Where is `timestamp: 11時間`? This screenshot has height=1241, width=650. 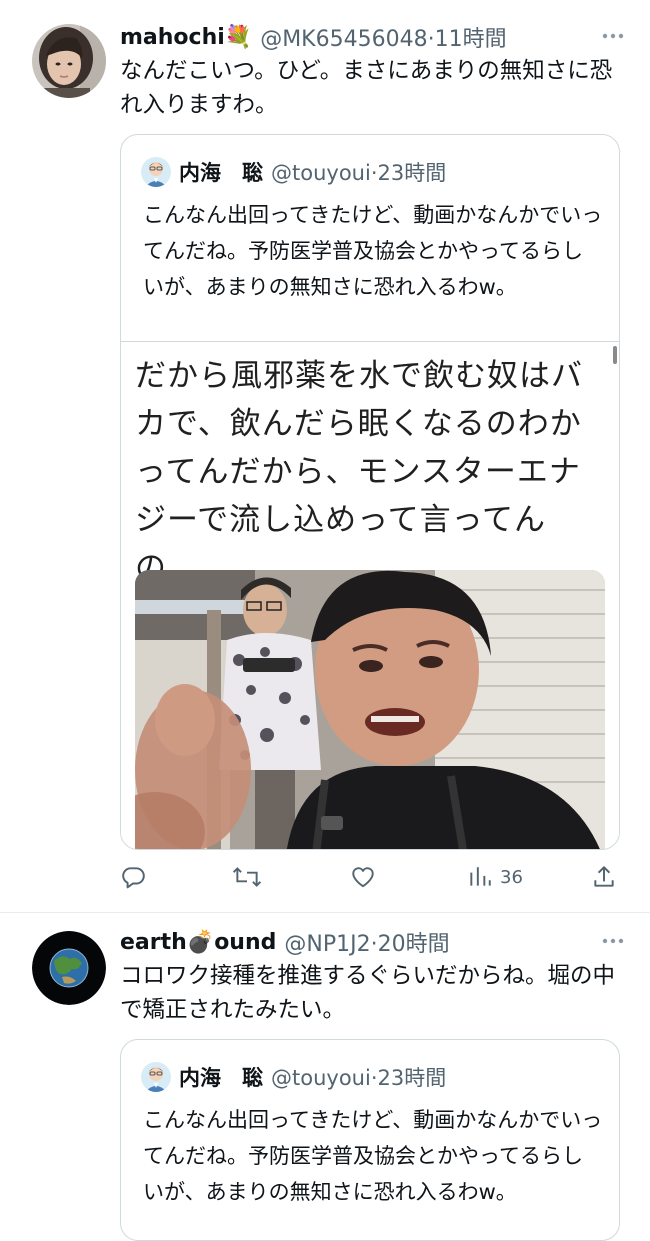
timestamp: 11時間 is located at coordinates (471, 39).